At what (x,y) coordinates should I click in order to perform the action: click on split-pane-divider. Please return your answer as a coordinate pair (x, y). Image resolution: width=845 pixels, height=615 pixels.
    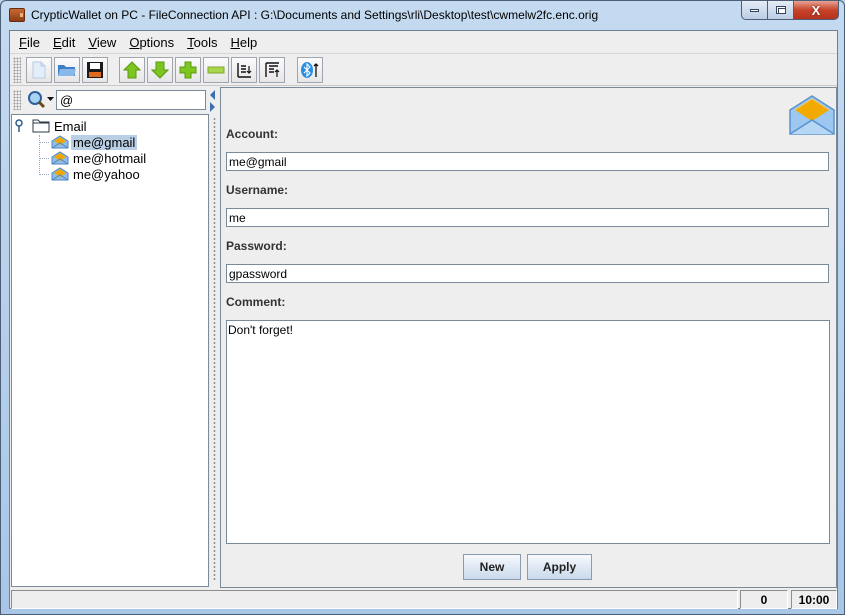
    Looking at the image, I should click on (214, 337).